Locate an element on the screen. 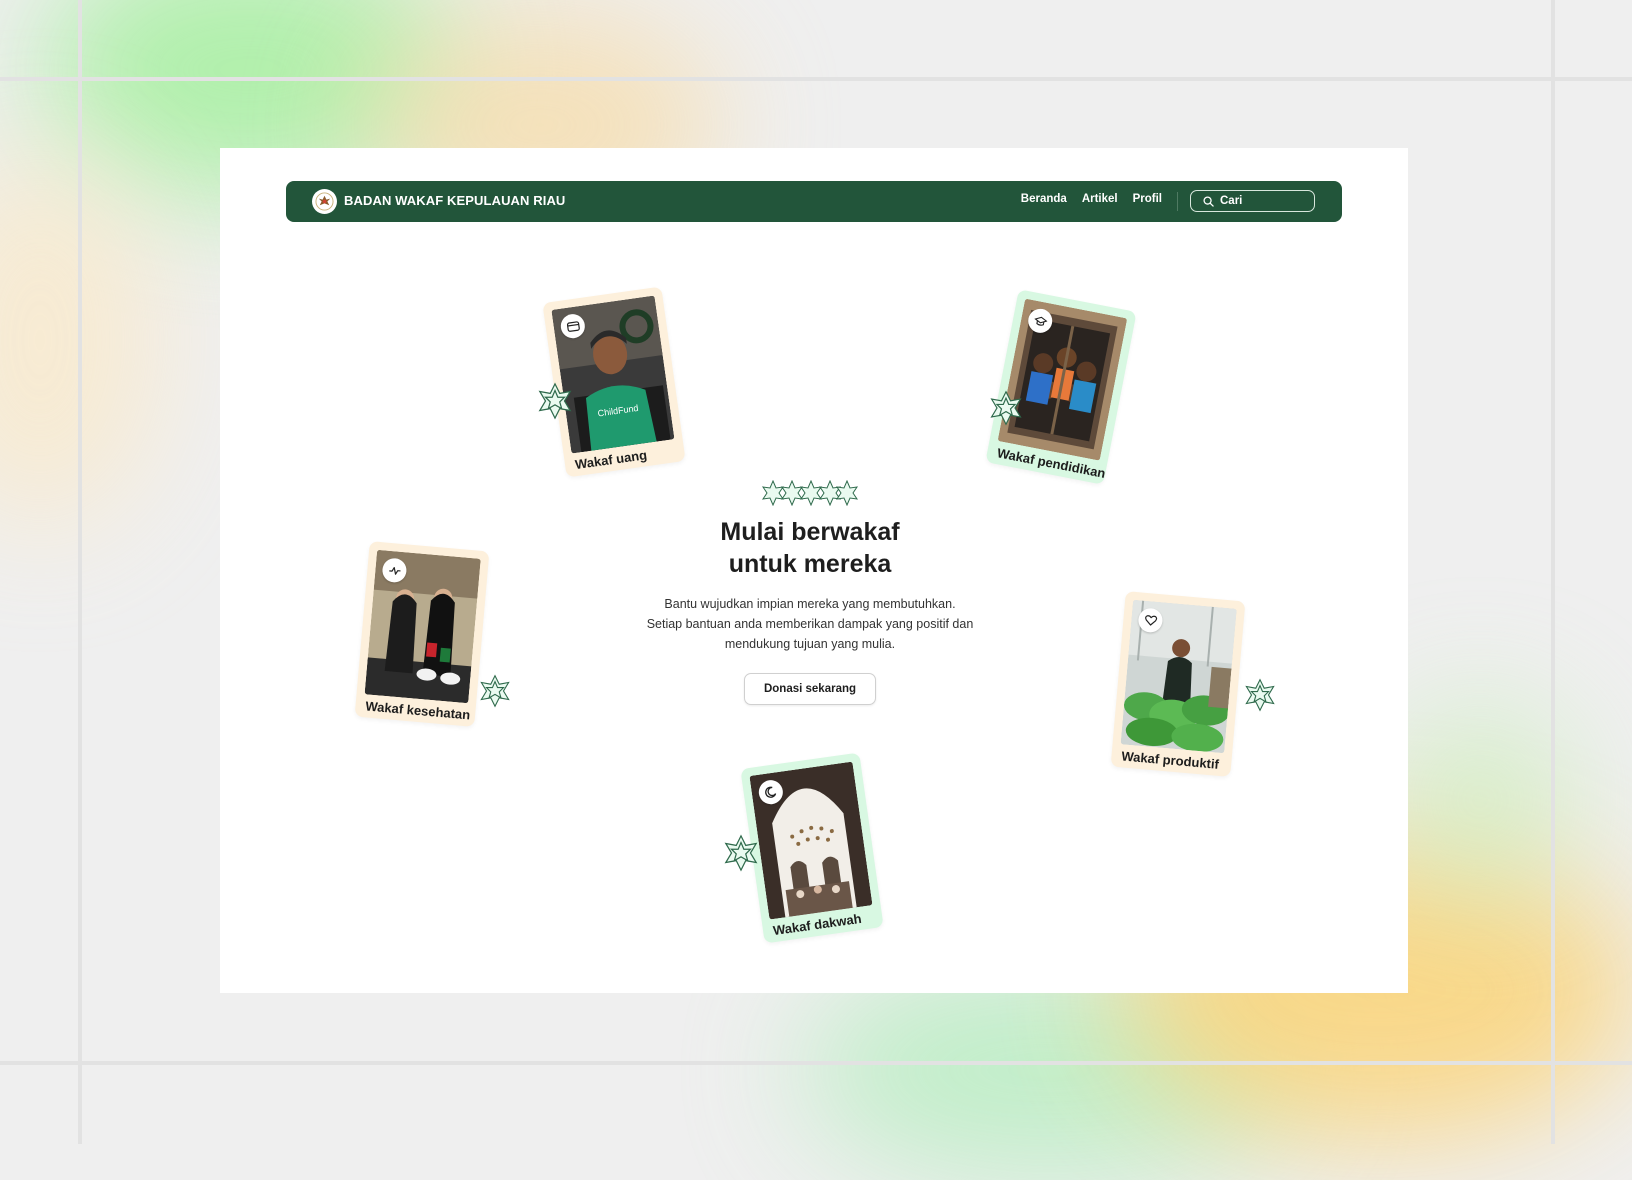 This screenshot has height=1180, width=1632. search-input is located at coordinates (1260, 201).